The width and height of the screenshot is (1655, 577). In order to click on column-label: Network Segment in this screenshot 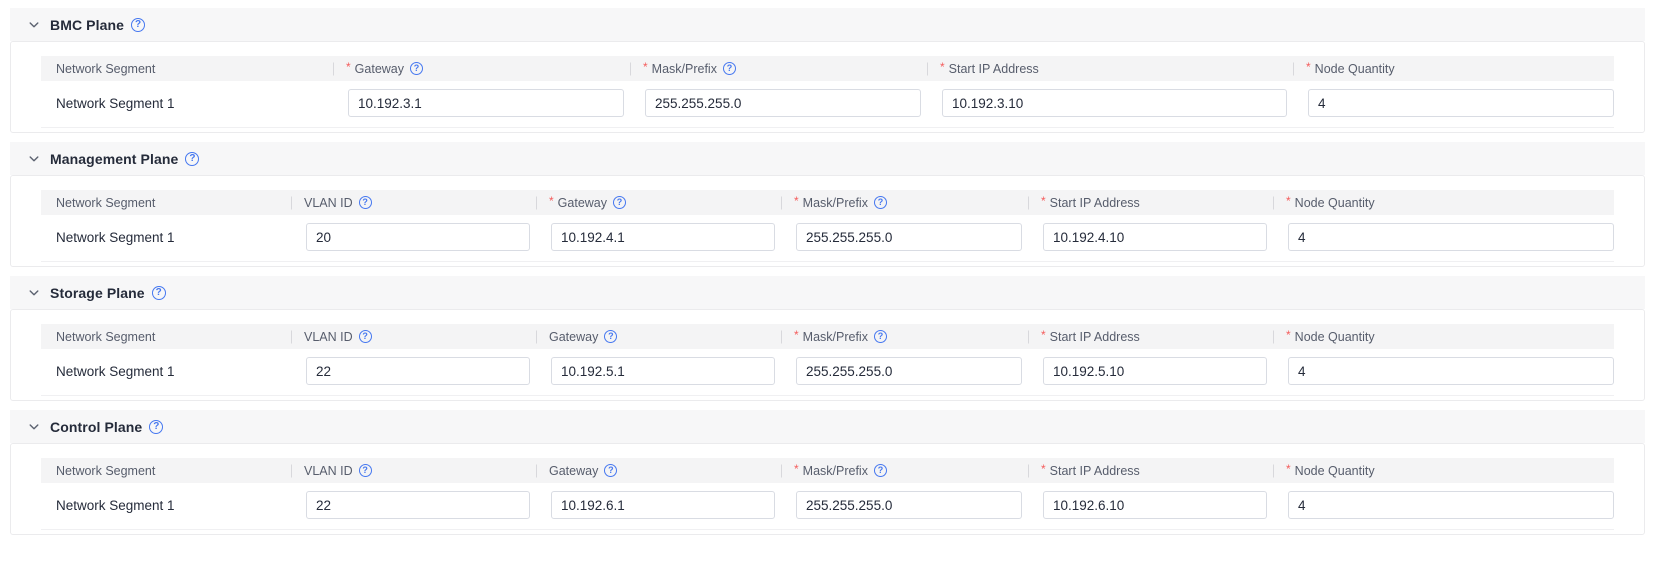, I will do `click(106, 68)`.